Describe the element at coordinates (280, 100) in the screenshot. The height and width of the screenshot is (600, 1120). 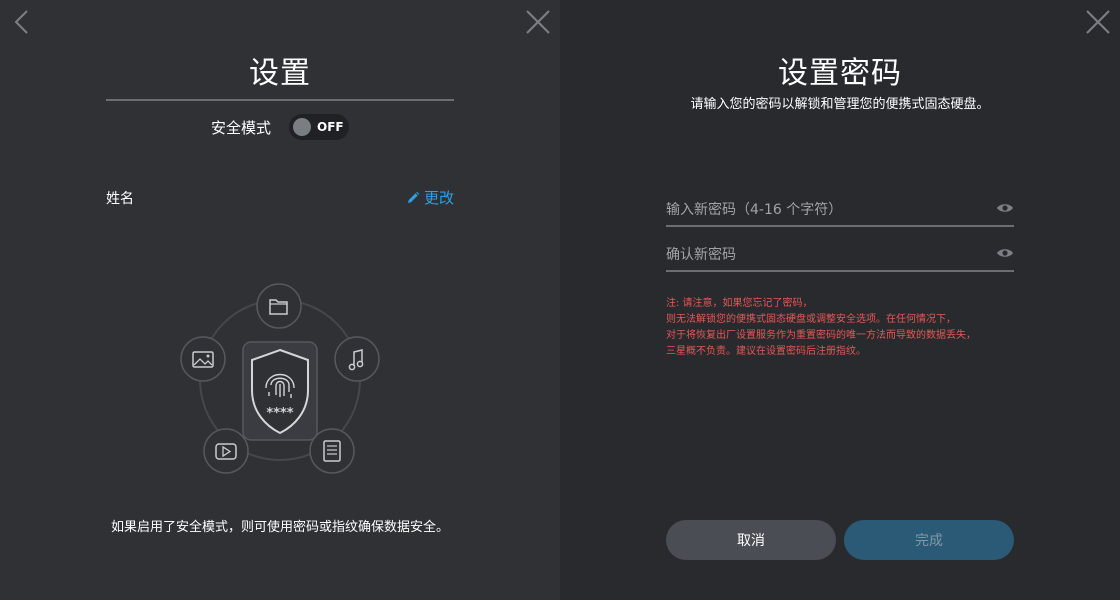
I see `title-divider` at that location.